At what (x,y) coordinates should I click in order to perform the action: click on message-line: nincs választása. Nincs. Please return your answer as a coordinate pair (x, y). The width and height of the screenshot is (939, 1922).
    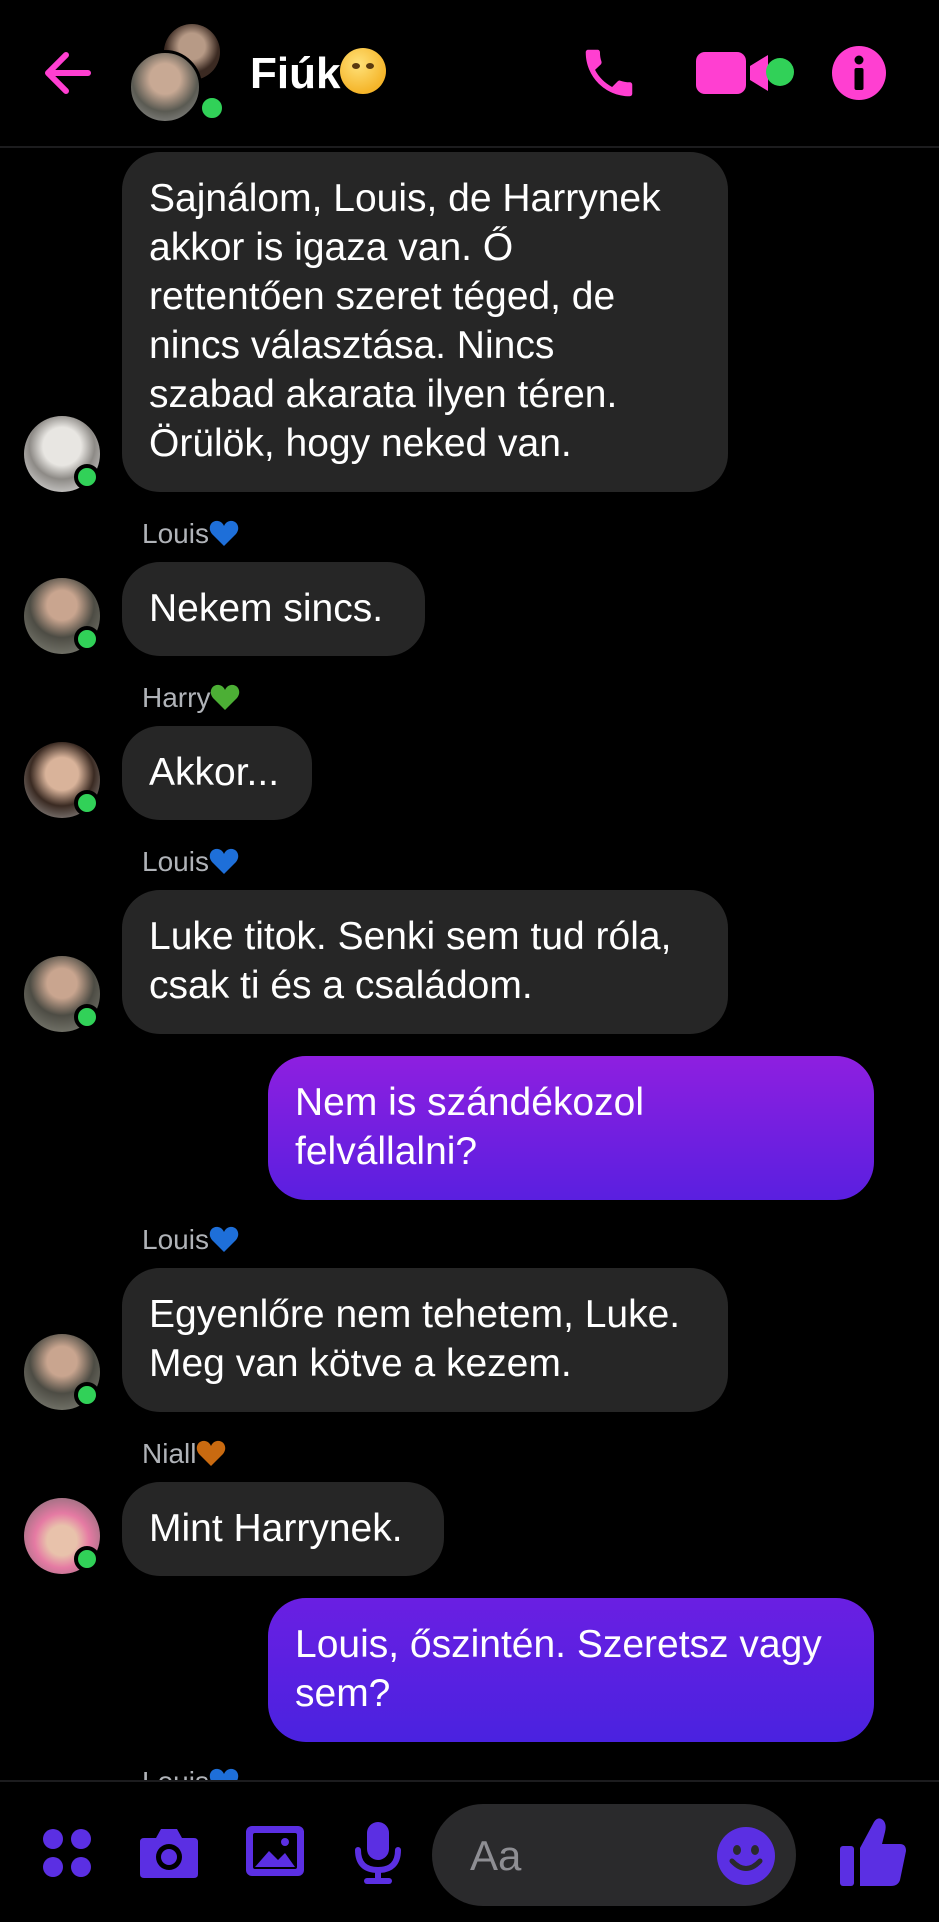
    Looking at the image, I should click on (352, 345).